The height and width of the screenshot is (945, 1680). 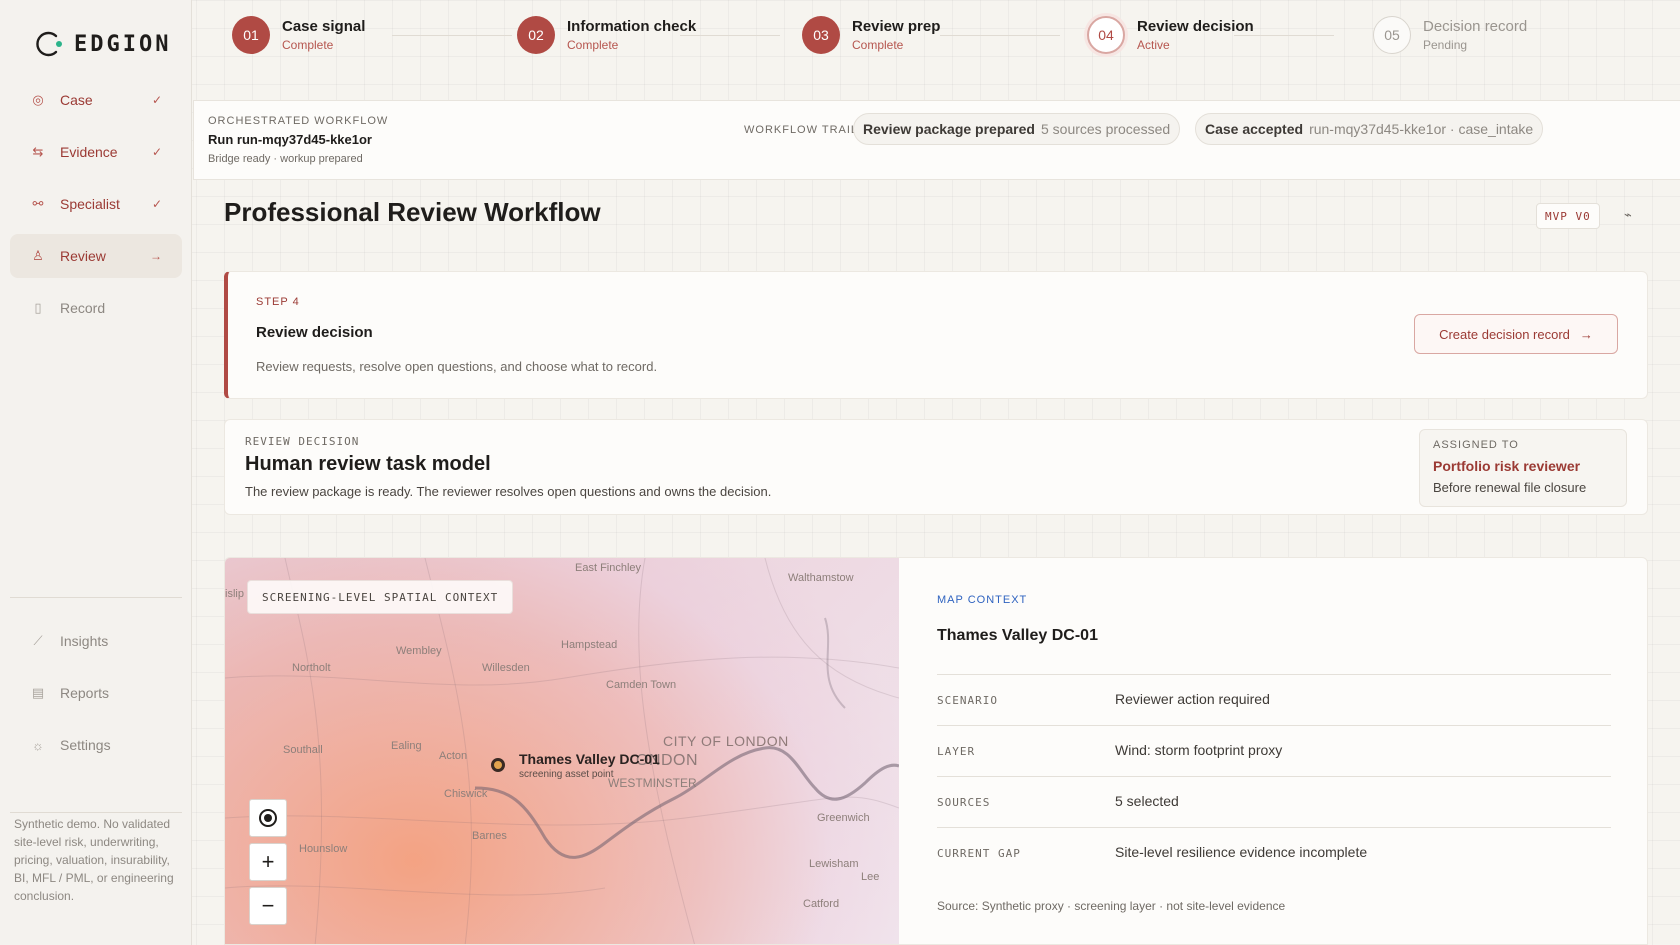 I want to click on row-key: SCENARIO, so click(x=967, y=700).